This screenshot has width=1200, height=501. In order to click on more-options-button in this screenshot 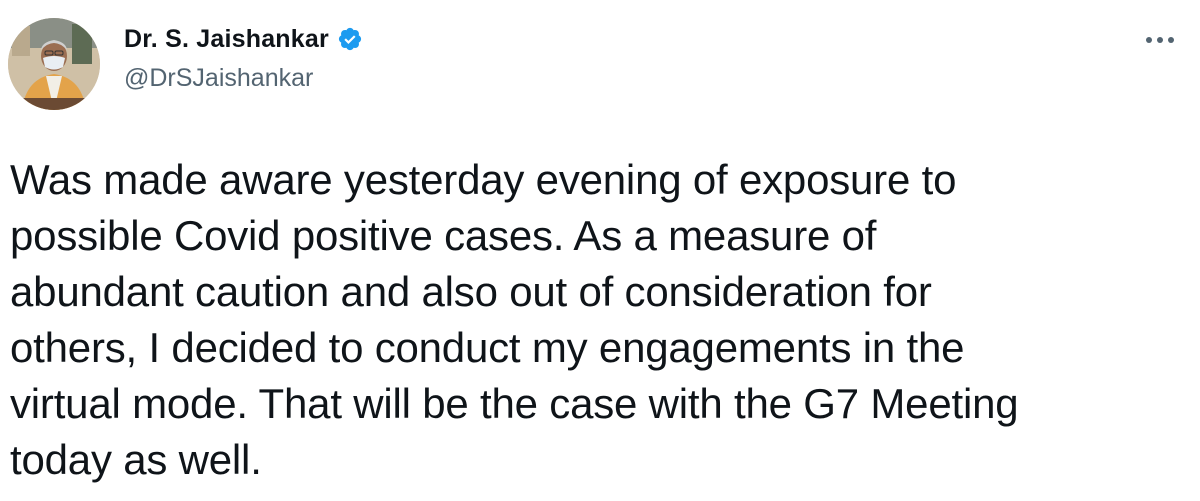, I will do `click(1160, 40)`.